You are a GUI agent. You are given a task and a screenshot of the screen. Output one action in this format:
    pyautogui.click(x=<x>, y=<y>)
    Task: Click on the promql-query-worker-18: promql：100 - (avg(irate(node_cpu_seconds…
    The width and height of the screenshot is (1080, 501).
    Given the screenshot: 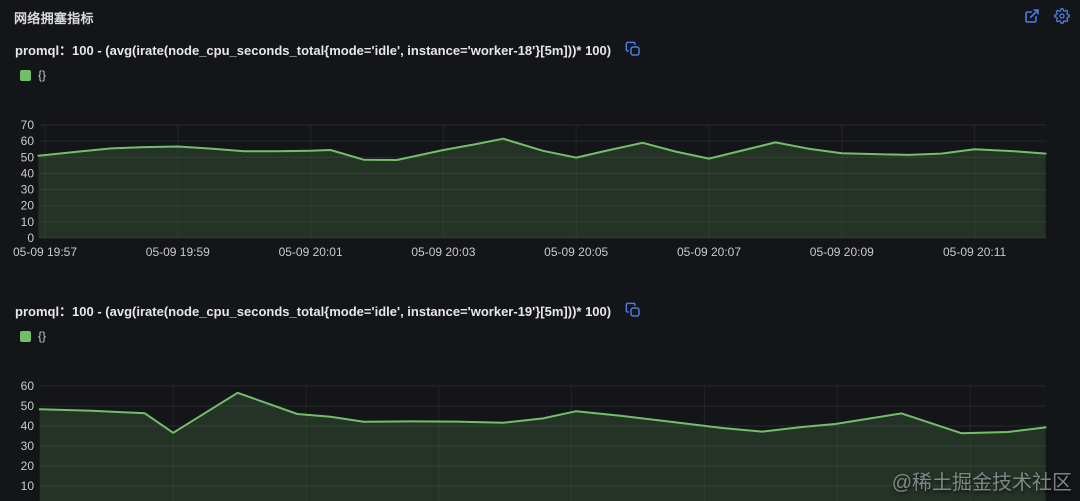 What is the action you would take?
    pyautogui.click(x=313, y=50)
    